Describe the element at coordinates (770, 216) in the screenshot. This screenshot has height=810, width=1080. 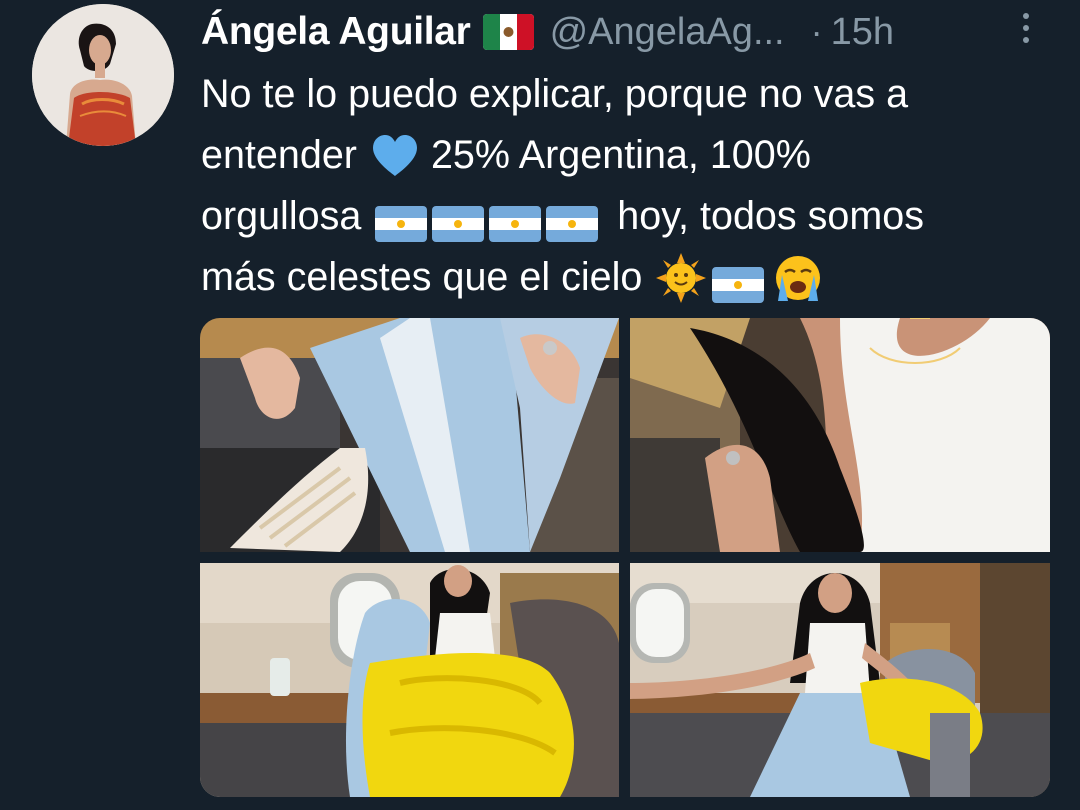
I see `text-segment: hoy, todos somos` at that location.